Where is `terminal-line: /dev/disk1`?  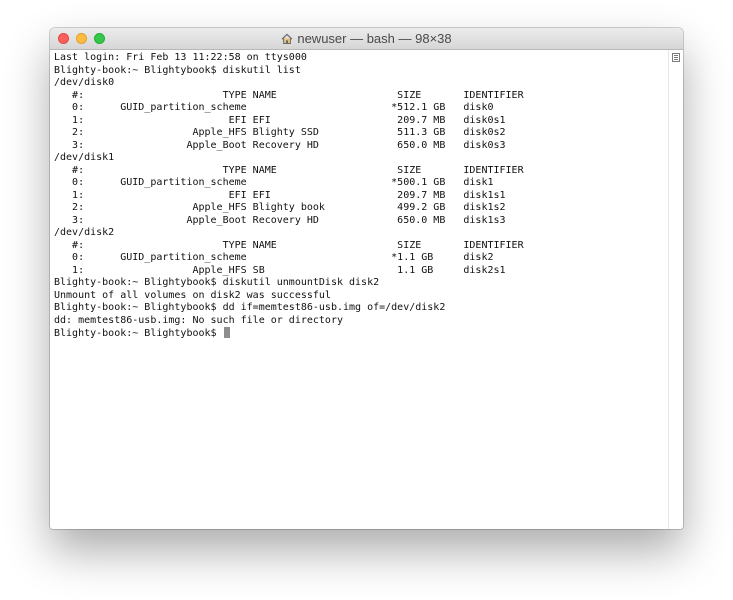
terminal-line: /dev/disk1 is located at coordinates (84, 157).